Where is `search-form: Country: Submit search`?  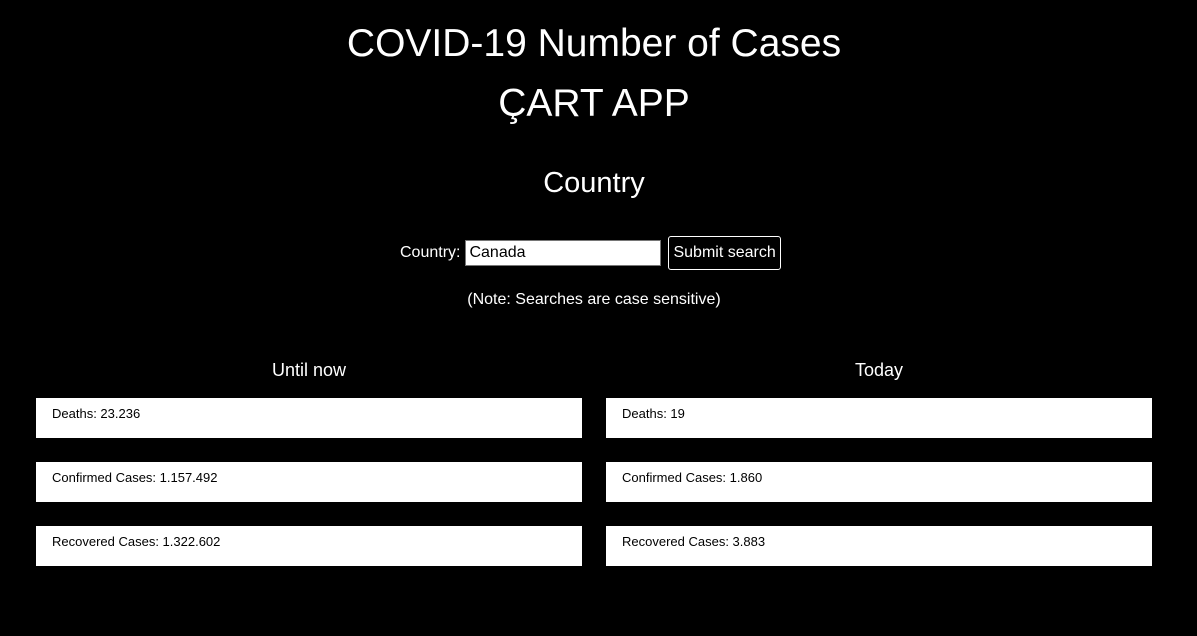
search-form: Country: Submit search is located at coordinates (590, 253).